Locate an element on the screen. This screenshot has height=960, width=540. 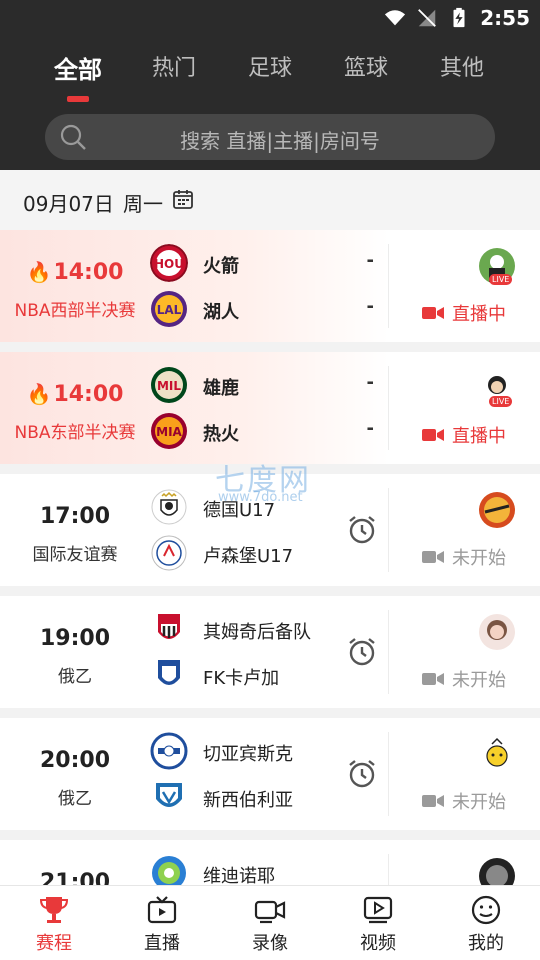
no-signal-icon is located at coordinates (427, 18).